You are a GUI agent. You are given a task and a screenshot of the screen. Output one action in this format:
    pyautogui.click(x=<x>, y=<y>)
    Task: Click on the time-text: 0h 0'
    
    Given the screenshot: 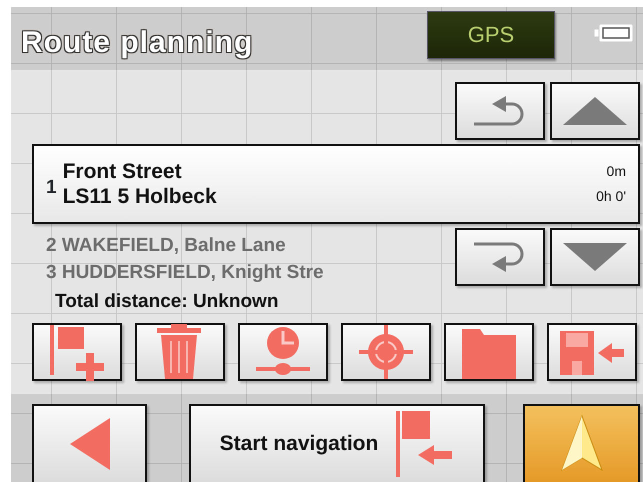 What is the action you would take?
    pyautogui.click(x=611, y=196)
    